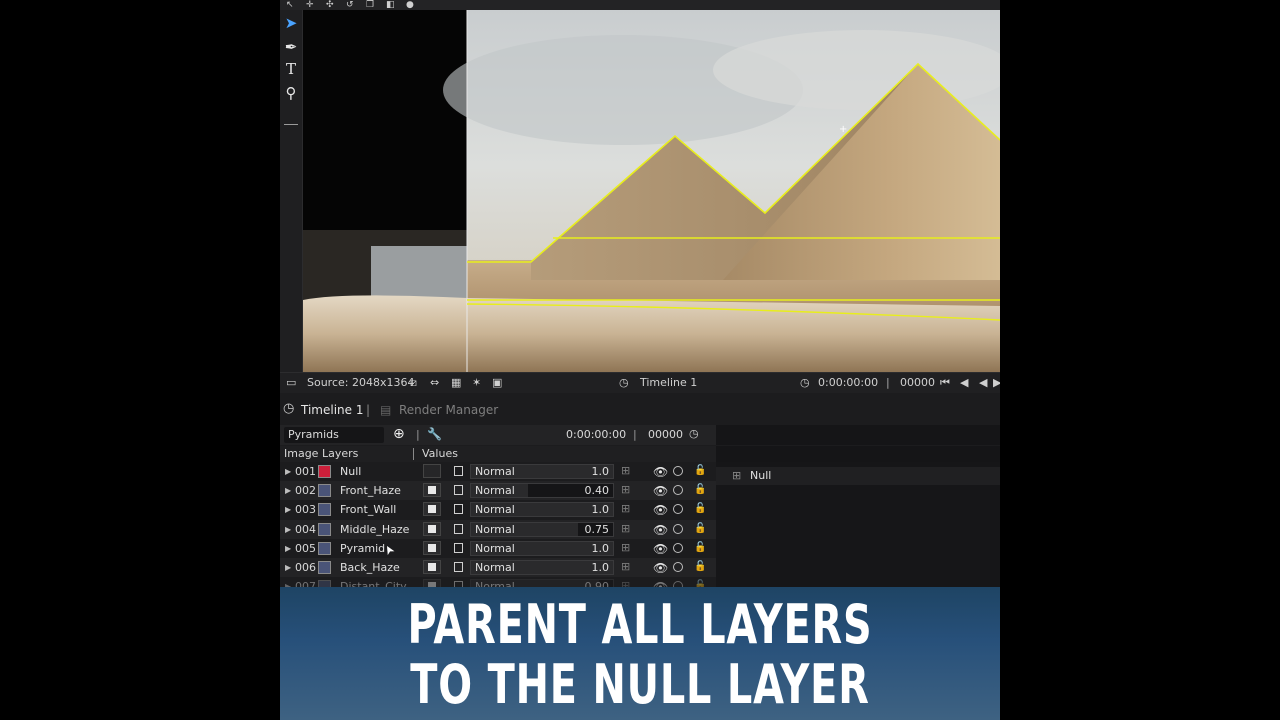  I want to click on fit-width-icon: ⇔, so click(434, 382).